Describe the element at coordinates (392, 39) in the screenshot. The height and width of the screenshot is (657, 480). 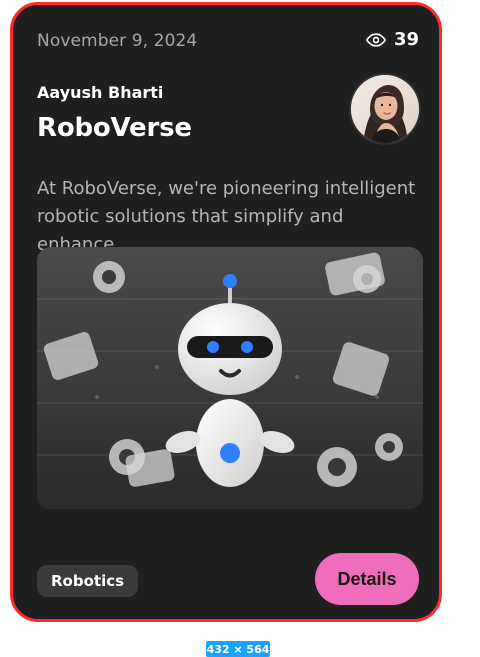
I see `view-count: 39` at that location.